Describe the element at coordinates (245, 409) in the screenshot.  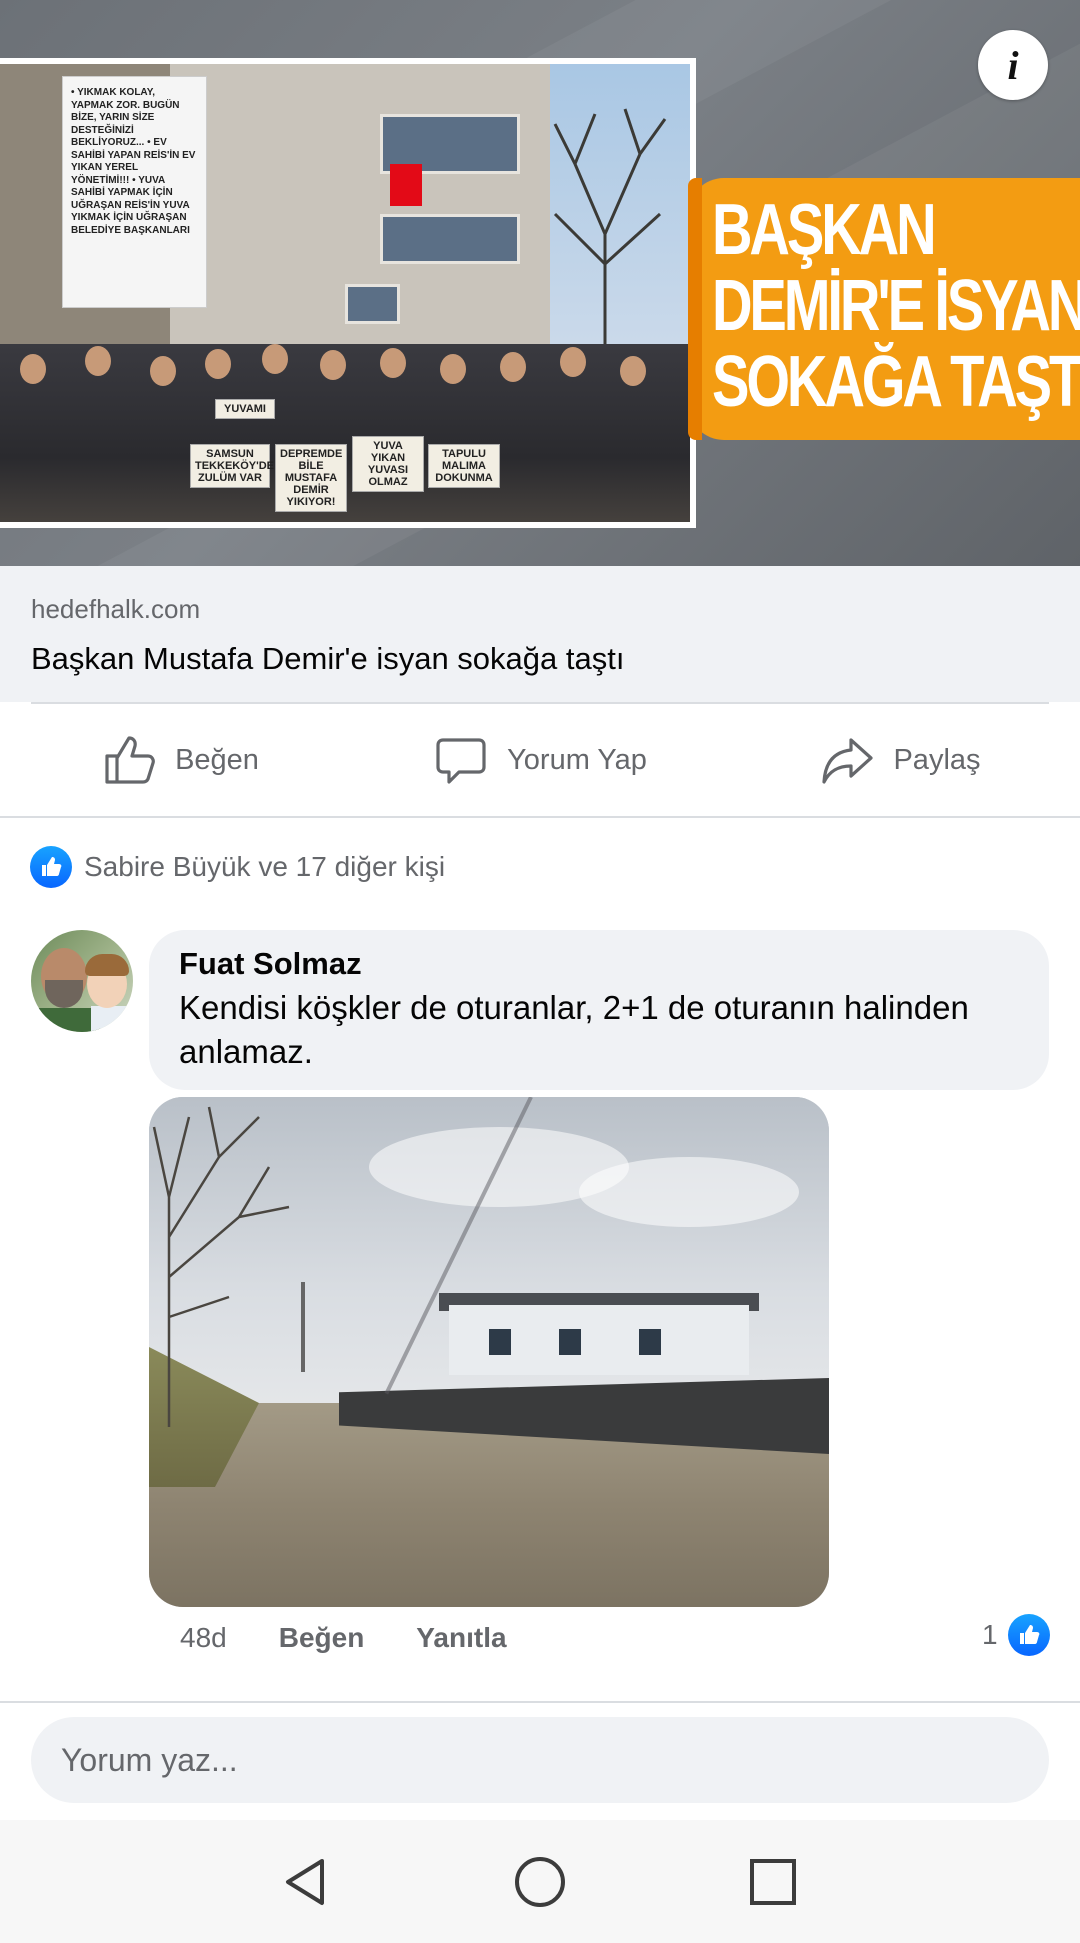
I see `protest-sign: YUVAMI` at that location.